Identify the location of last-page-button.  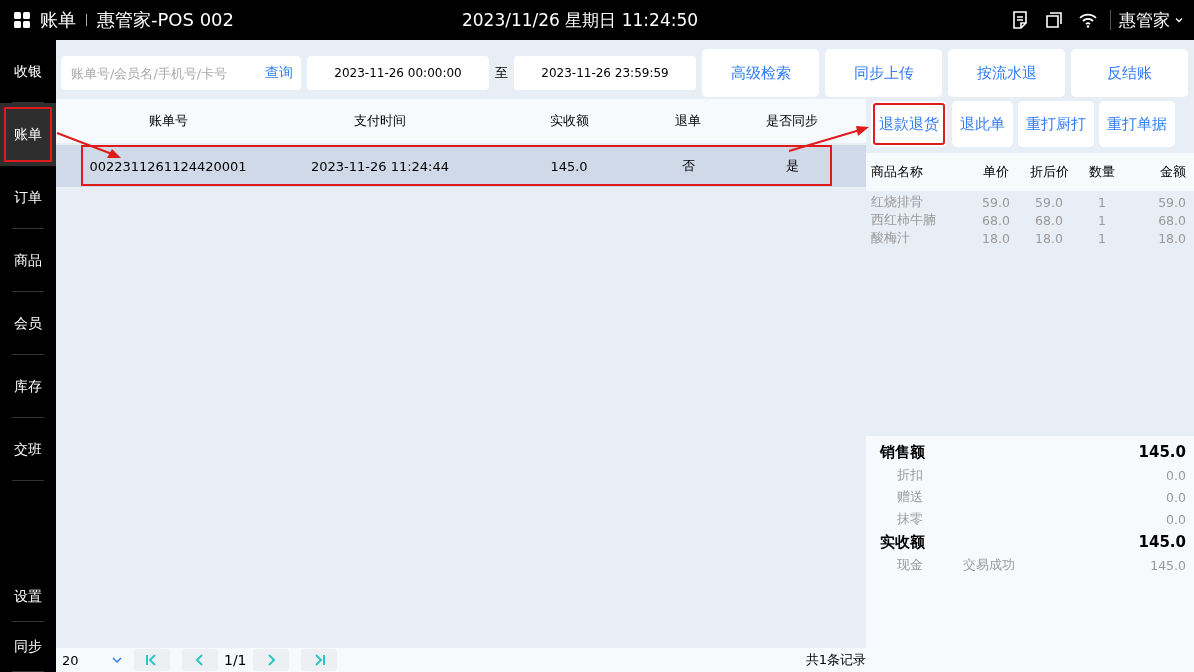
(318, 660).